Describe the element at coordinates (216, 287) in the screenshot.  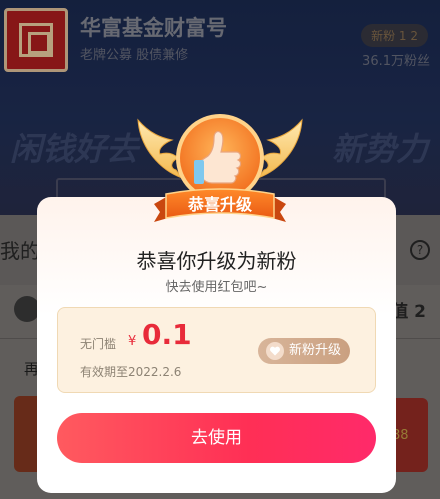
I see `modal-subtitle: 快去使用红包吧~` at that location.